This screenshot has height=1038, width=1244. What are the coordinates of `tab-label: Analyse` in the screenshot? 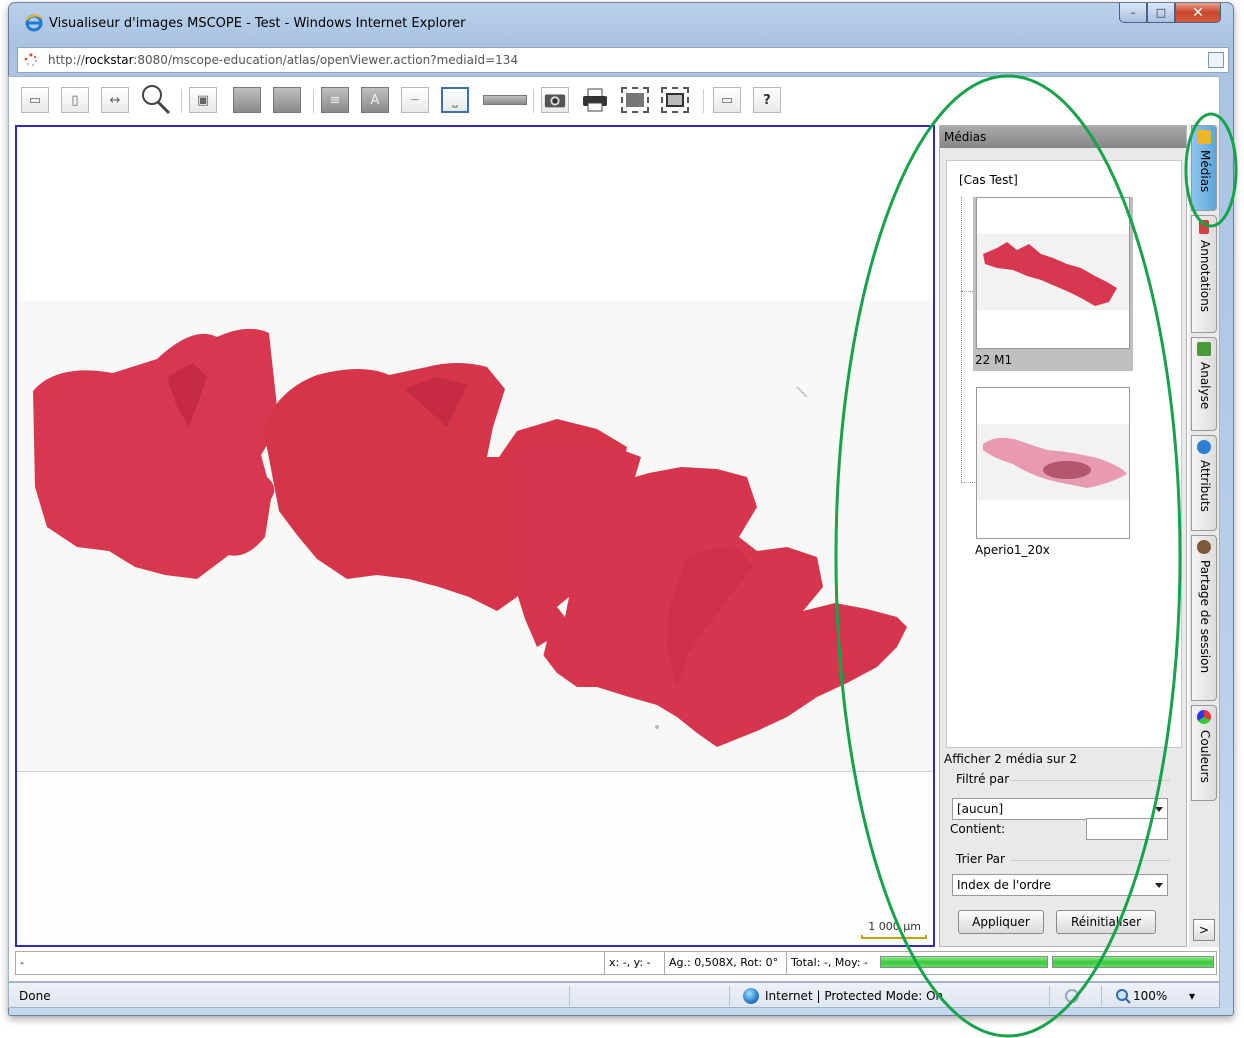 It's located at (1205, 386).